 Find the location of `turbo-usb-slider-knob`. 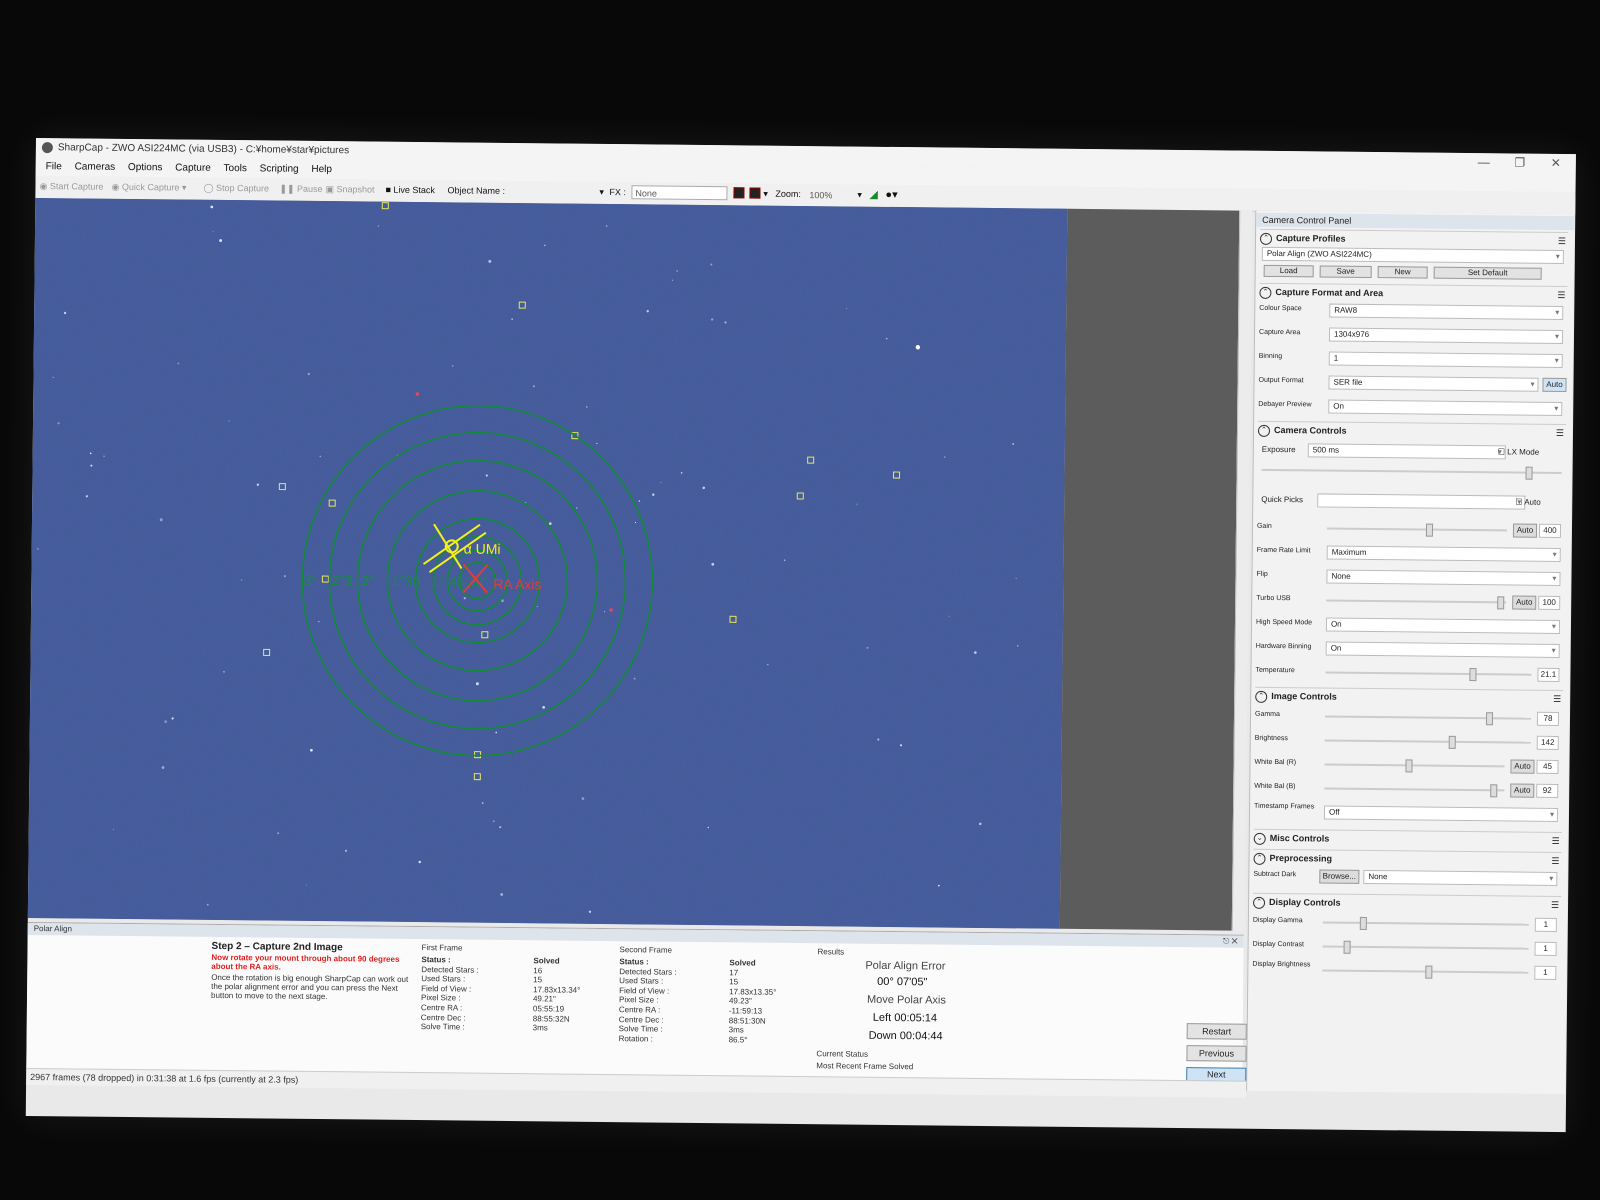

turbo-usb-slider-knob is located at coordinates (1501, 603).